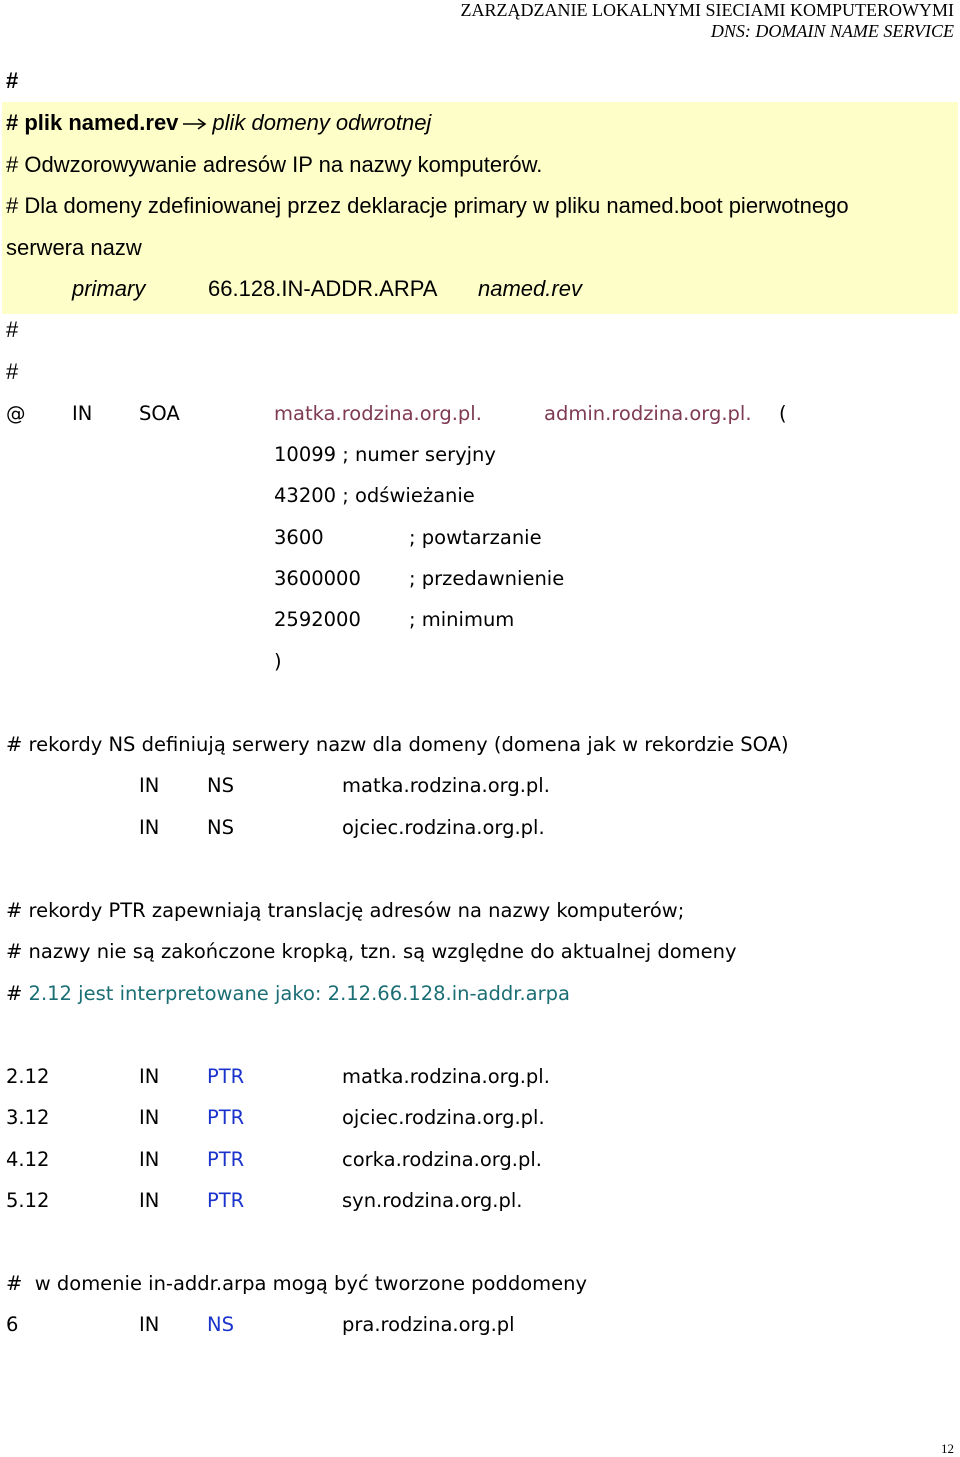  I want to click on soa-type: SOA, so click(159, 413).